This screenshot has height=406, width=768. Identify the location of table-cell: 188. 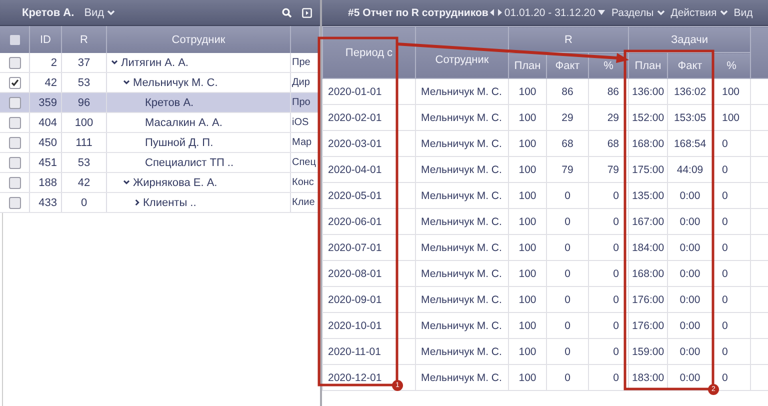
(47, 182).